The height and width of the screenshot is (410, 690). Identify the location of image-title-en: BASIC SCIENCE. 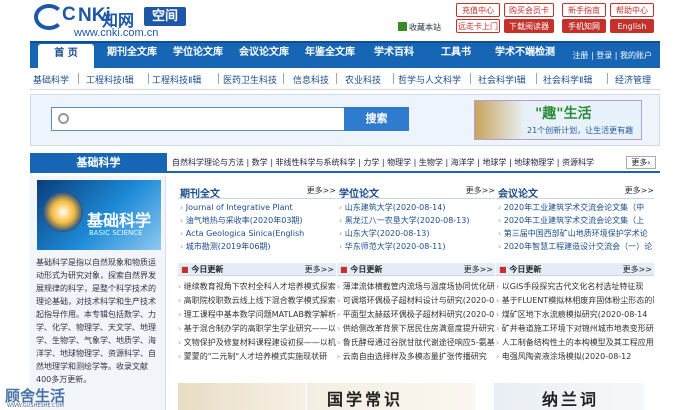
(116, 233).